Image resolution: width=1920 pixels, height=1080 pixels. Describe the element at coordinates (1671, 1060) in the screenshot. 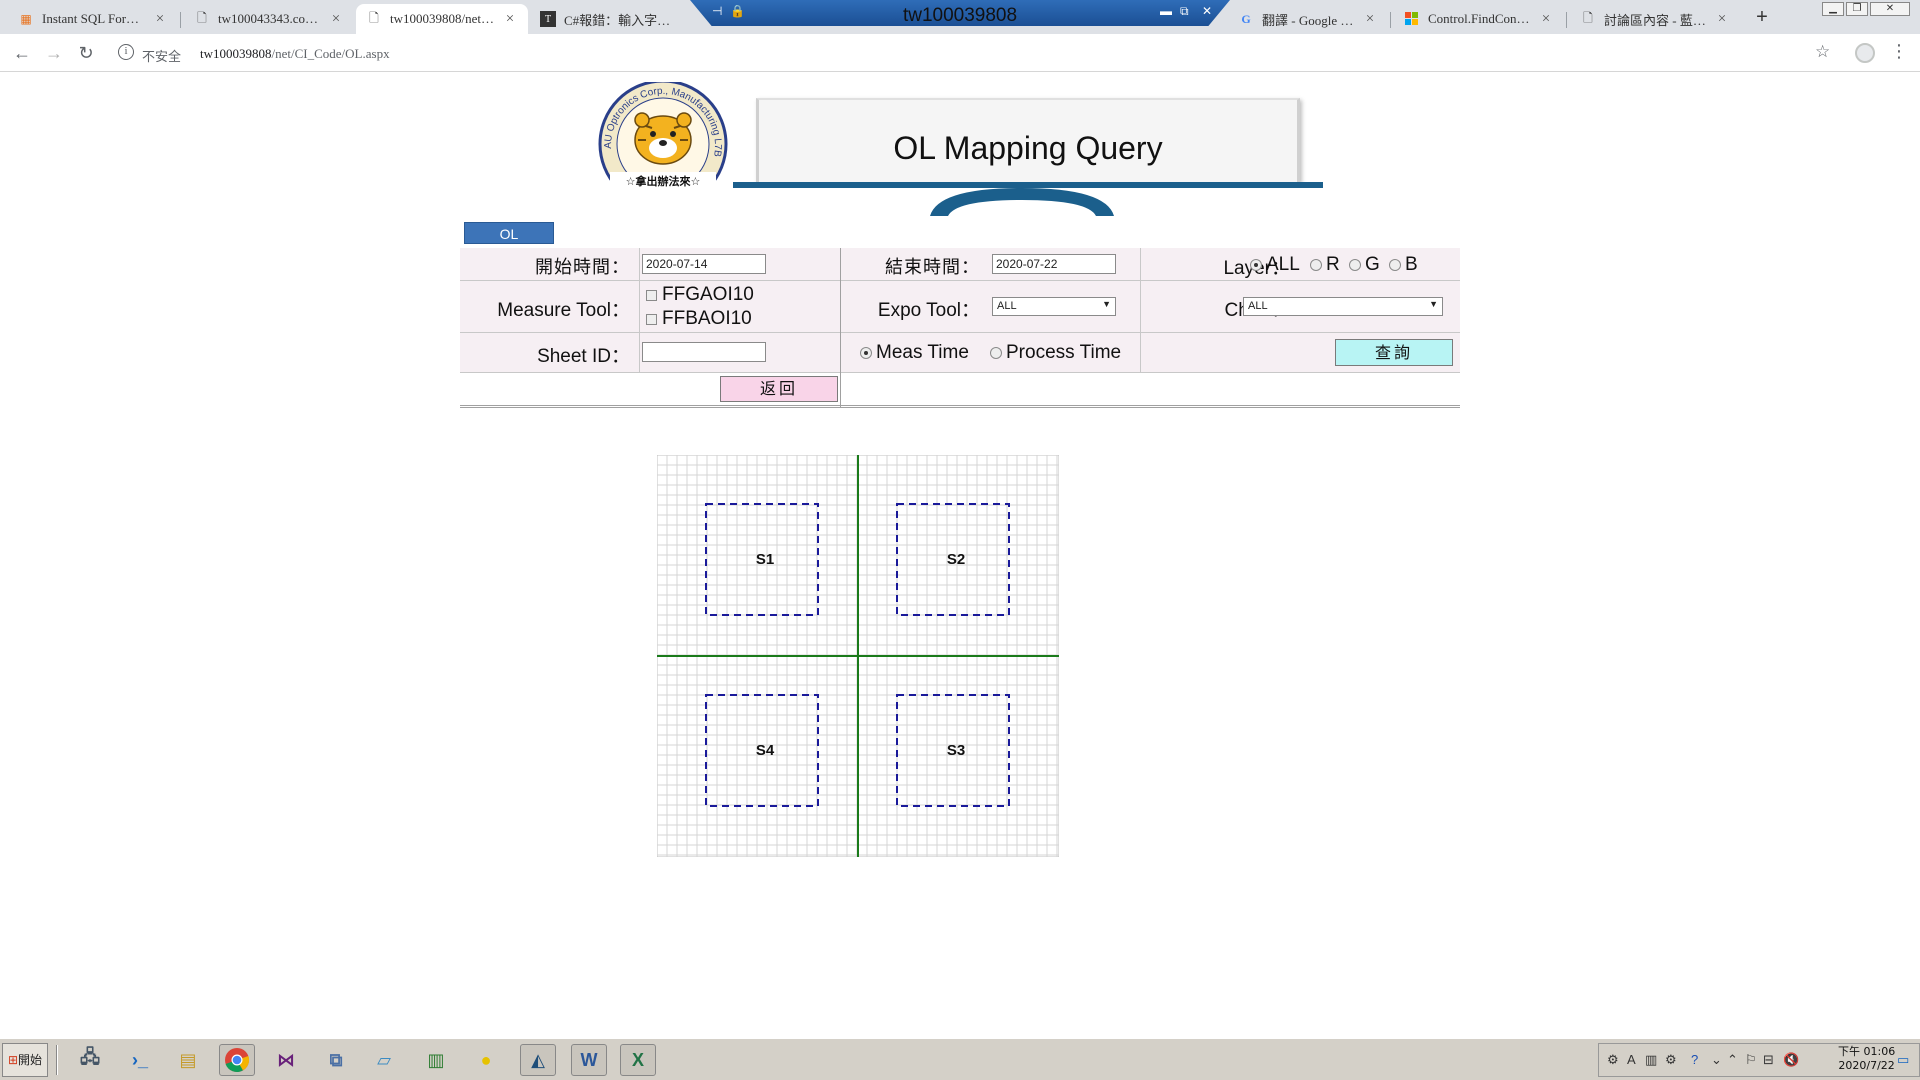

I see `settings-icon: ⚙` at that location.